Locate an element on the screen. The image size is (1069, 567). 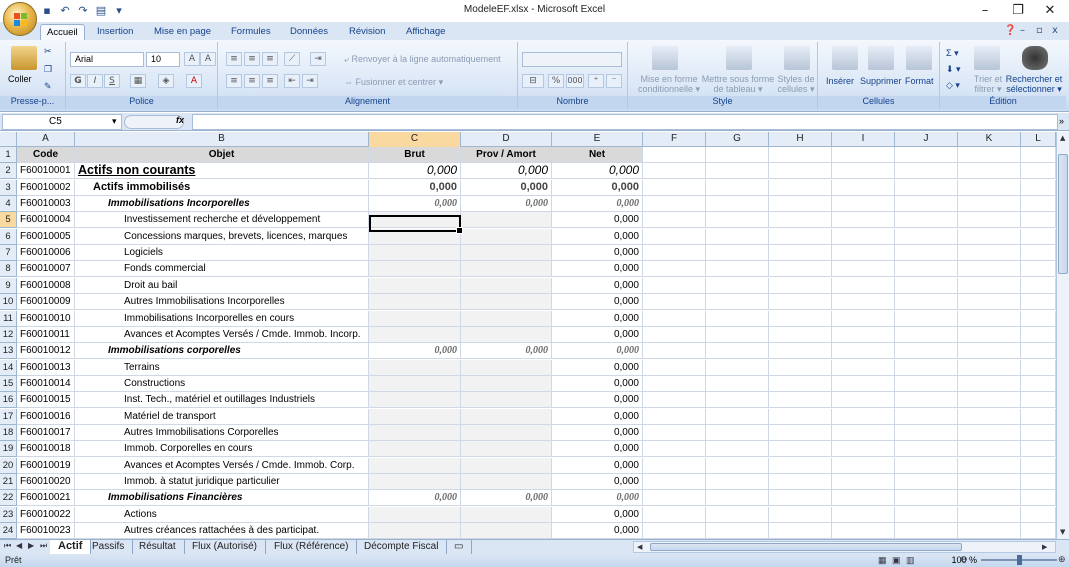
column-header-i: I is located at coordinates (863, 139).